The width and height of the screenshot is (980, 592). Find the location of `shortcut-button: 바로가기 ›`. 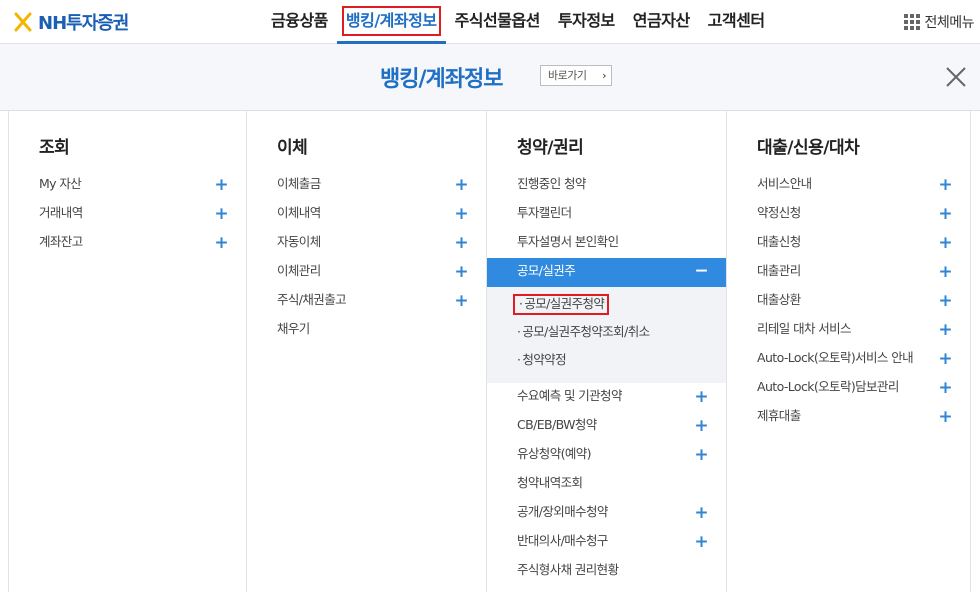

shortcut-button: 바로가기 › is located at coordinates (576, 75).